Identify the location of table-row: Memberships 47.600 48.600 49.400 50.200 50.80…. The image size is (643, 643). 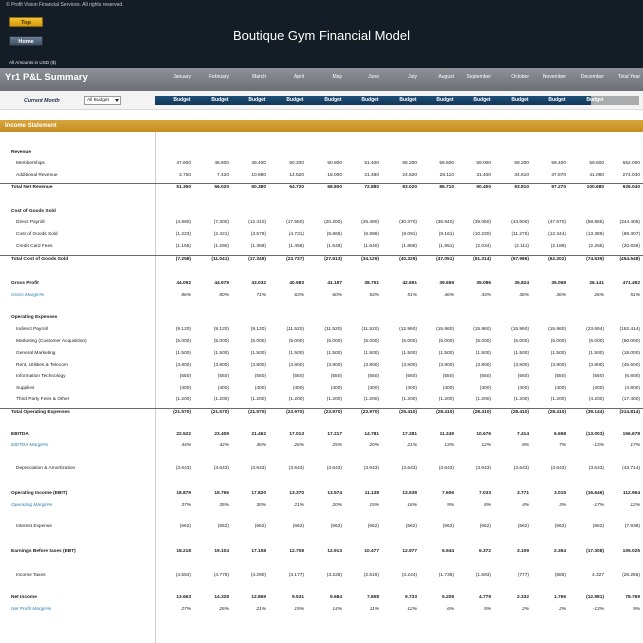
(321, 164).